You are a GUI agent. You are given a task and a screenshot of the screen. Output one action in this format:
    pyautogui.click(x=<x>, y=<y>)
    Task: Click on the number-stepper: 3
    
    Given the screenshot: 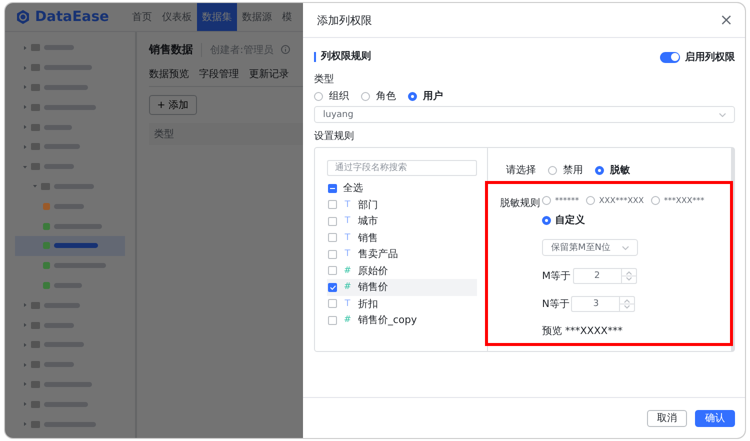 What is the action you would take?
    pyautogui.click(x=603, y=304)
    